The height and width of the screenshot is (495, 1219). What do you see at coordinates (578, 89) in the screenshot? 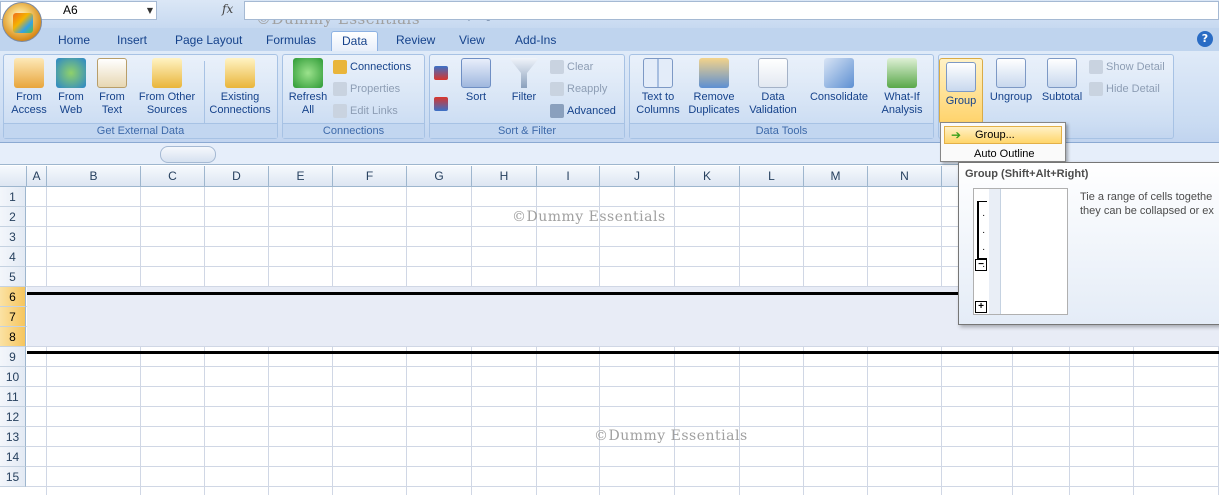
I see `reapply-button: Reapply` at bounding box center [578, 89].